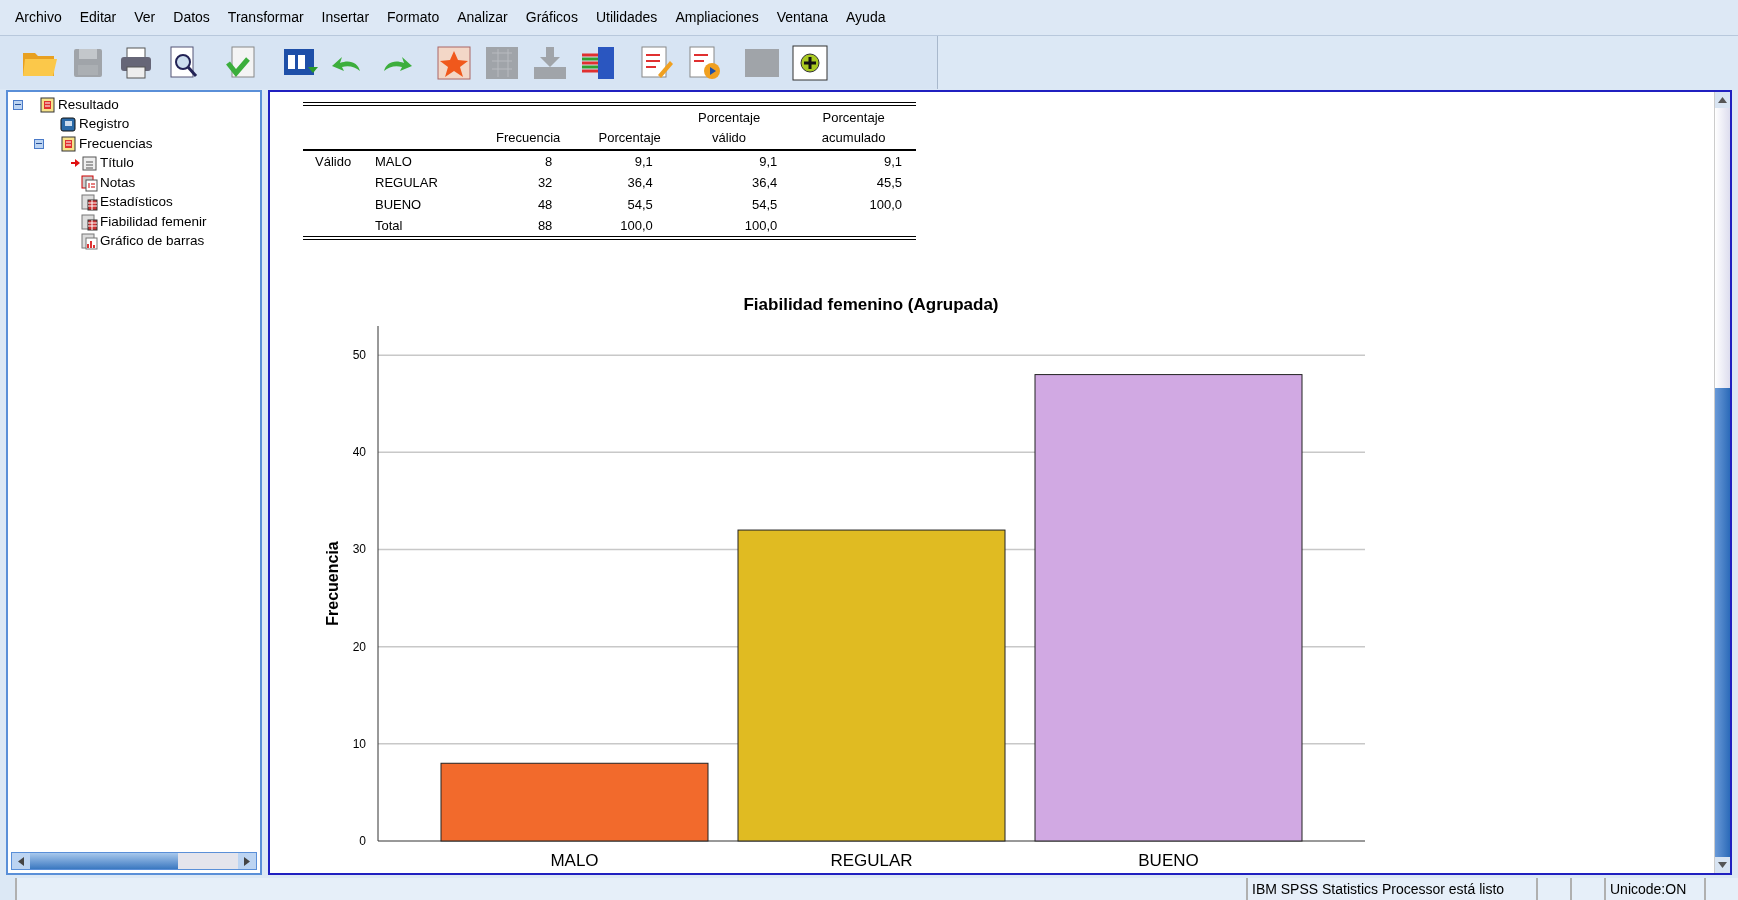  I want to click on tree-row: Frecuencias, so click(135, 144).